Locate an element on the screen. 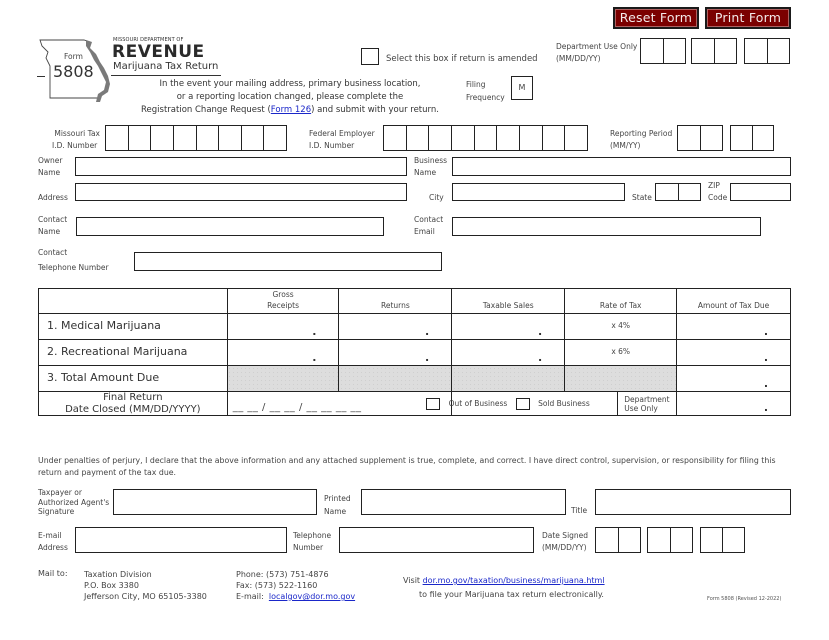 The height and width of the screenshot is (640, 829). email-text: Email is located at coordinates (424, 231).